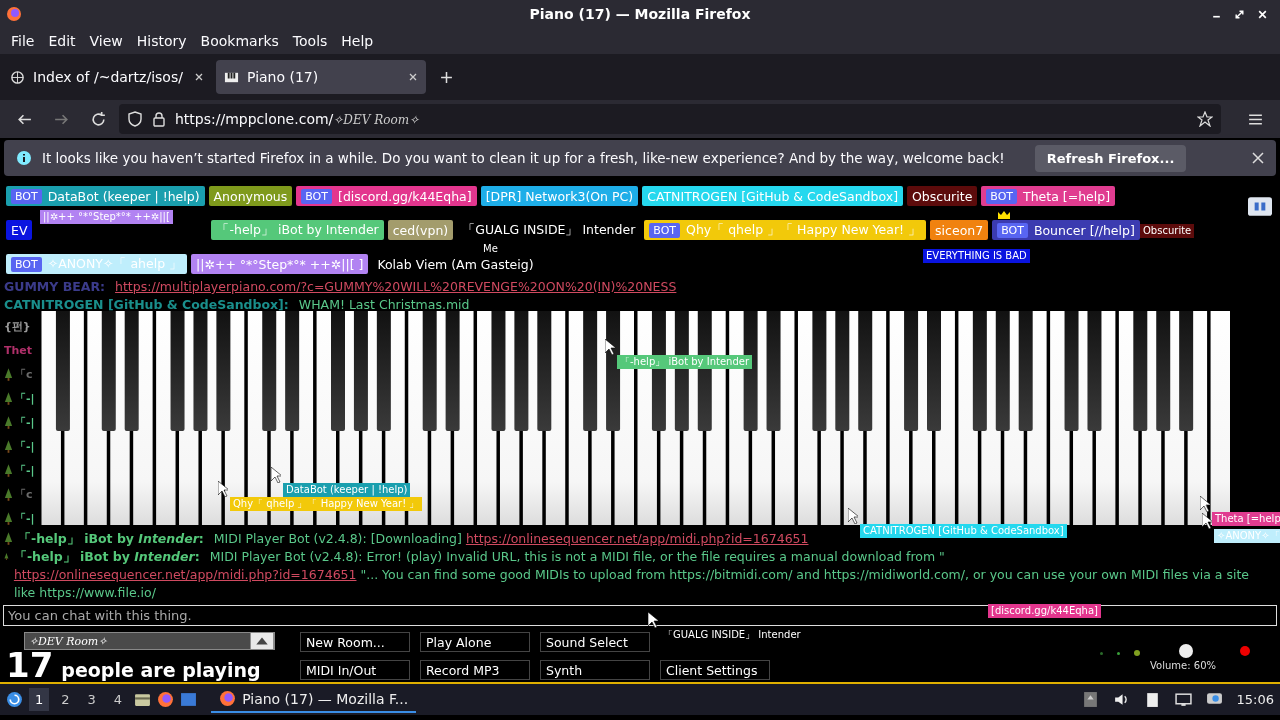 The image size is (1280, 720). Describe the element at coordinates (446, 77) in the screenshot. I see `new-tab-icon` at that location.